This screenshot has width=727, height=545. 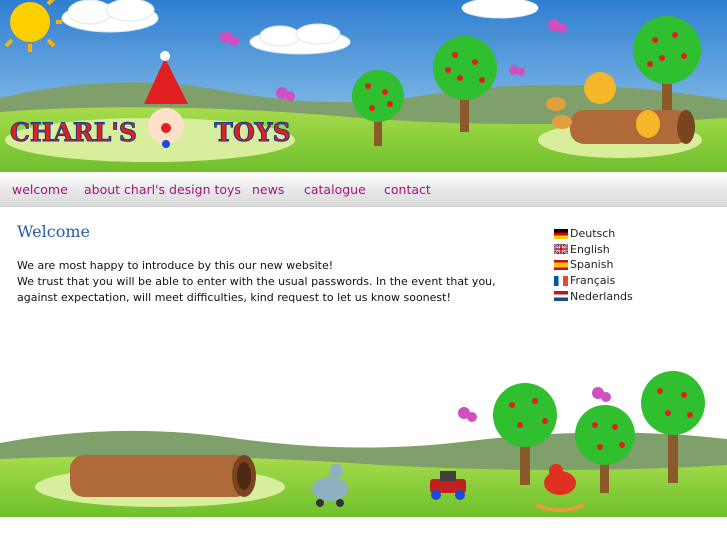 I want to click on language-label: Spanish, so click(x=592, y=265).